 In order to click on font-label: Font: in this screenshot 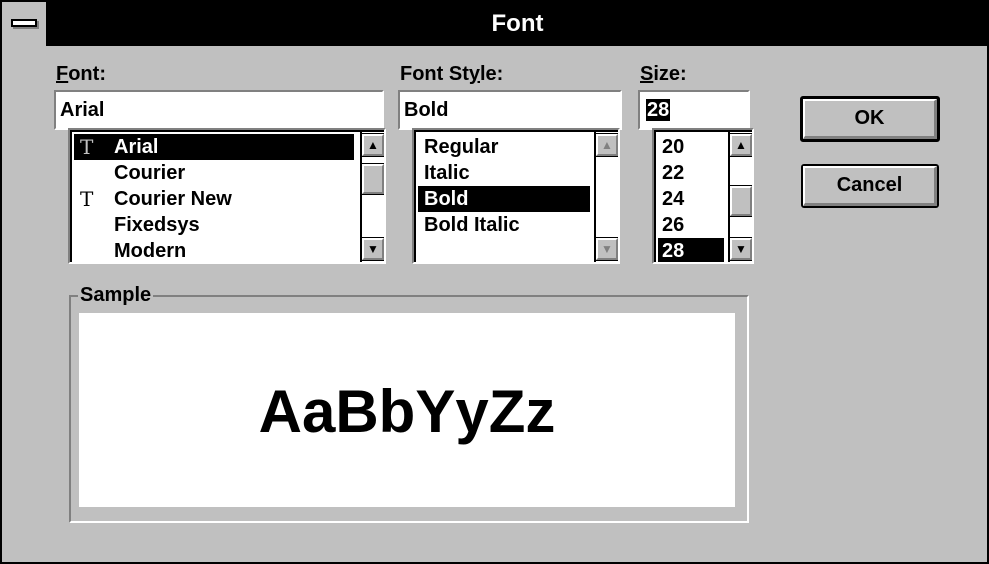, I will do `click(81, 74)`.